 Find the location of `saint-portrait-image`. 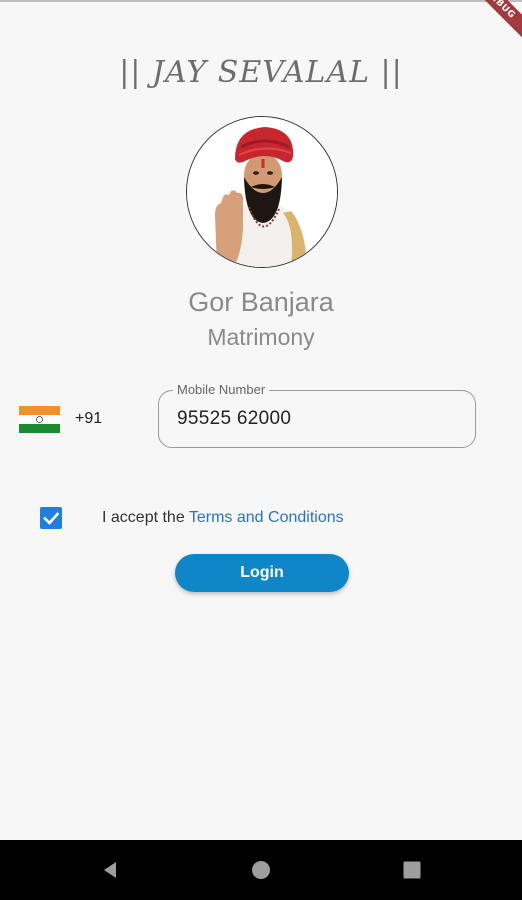

saint-portrait-image is located at coordinates (262, 192).